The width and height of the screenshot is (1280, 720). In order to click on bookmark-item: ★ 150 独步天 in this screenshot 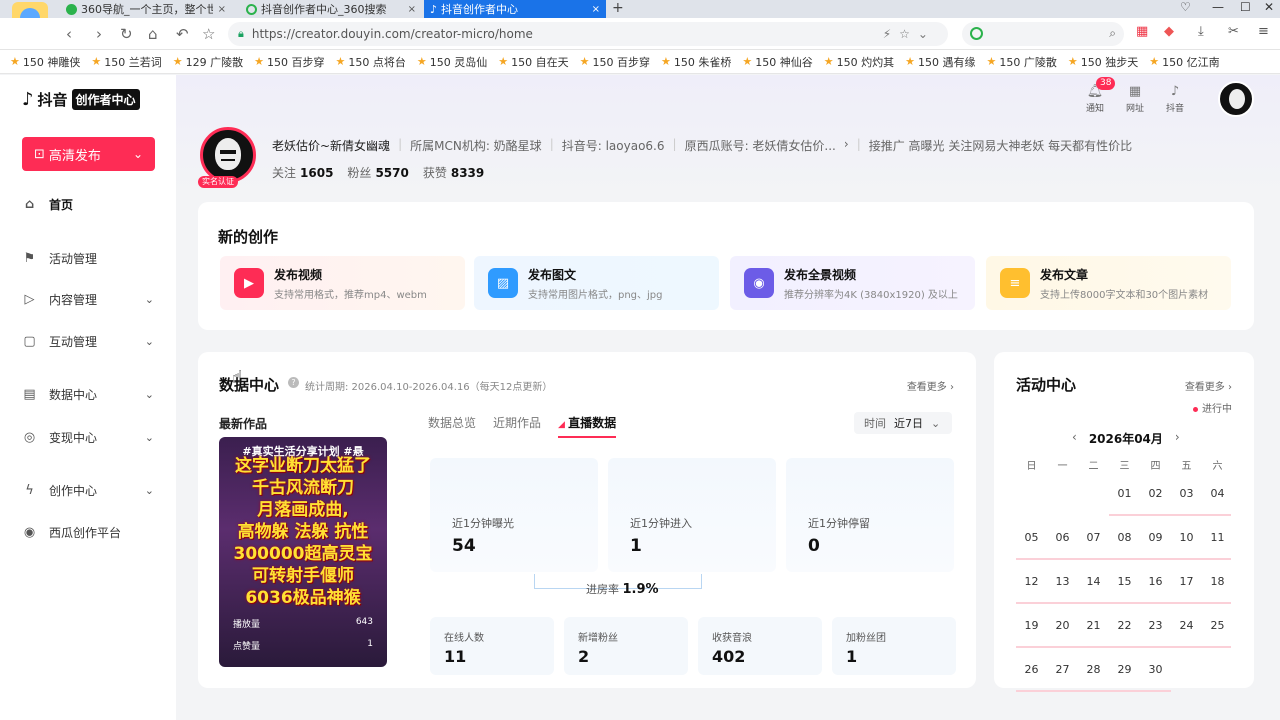, I will do `click(1103, 62)`.